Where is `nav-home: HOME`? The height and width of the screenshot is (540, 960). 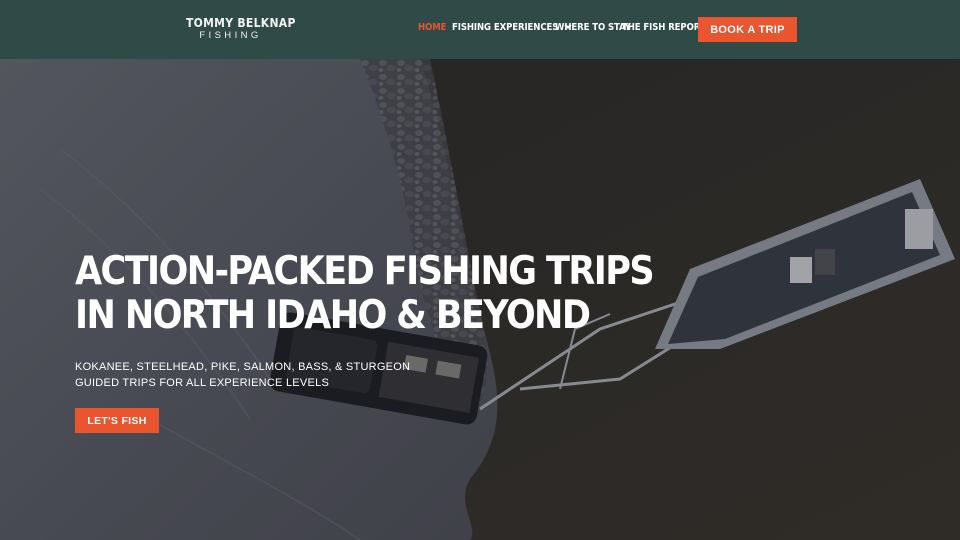 nav-home: HOME is located at coordinates (432, 27).